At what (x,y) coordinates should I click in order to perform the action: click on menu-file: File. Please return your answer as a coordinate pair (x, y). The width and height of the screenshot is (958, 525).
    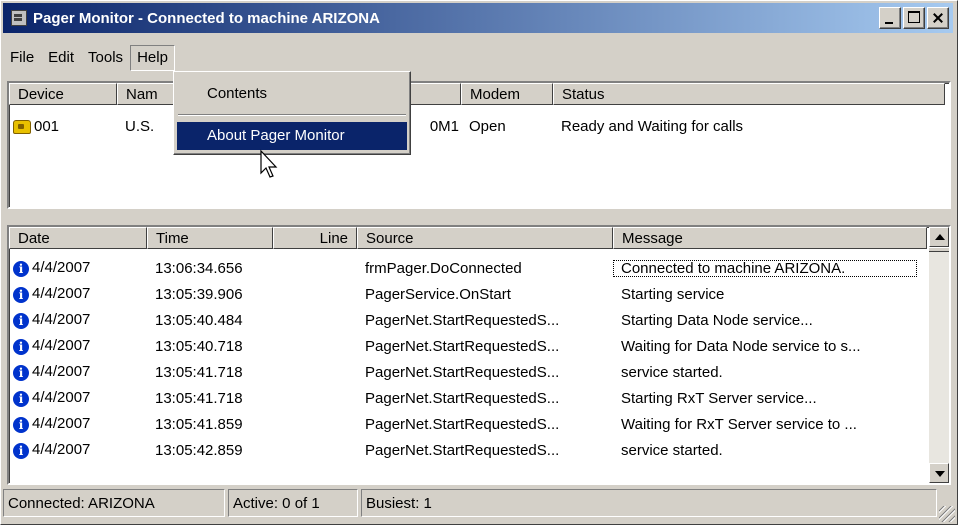
    Looking at the image, I should click on (22, 58).